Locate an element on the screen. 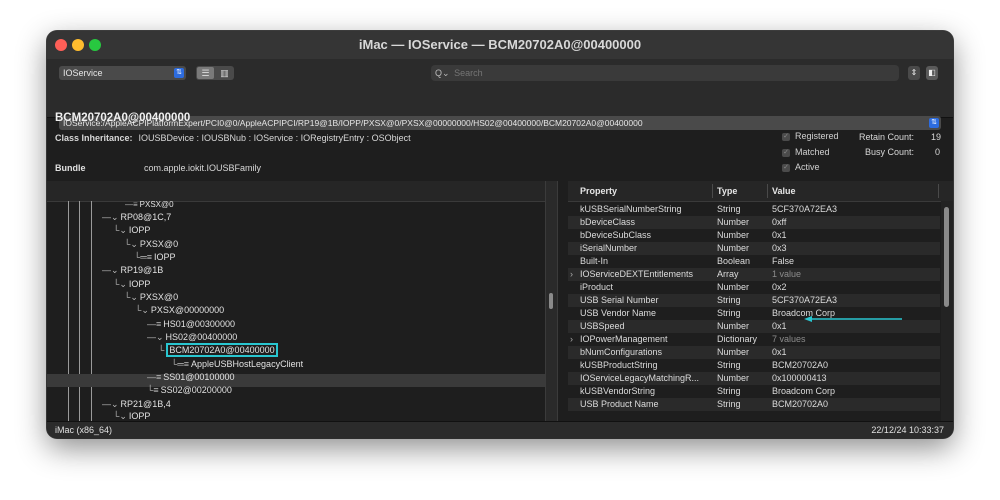  split-divider is located at coordinates (551, 301).